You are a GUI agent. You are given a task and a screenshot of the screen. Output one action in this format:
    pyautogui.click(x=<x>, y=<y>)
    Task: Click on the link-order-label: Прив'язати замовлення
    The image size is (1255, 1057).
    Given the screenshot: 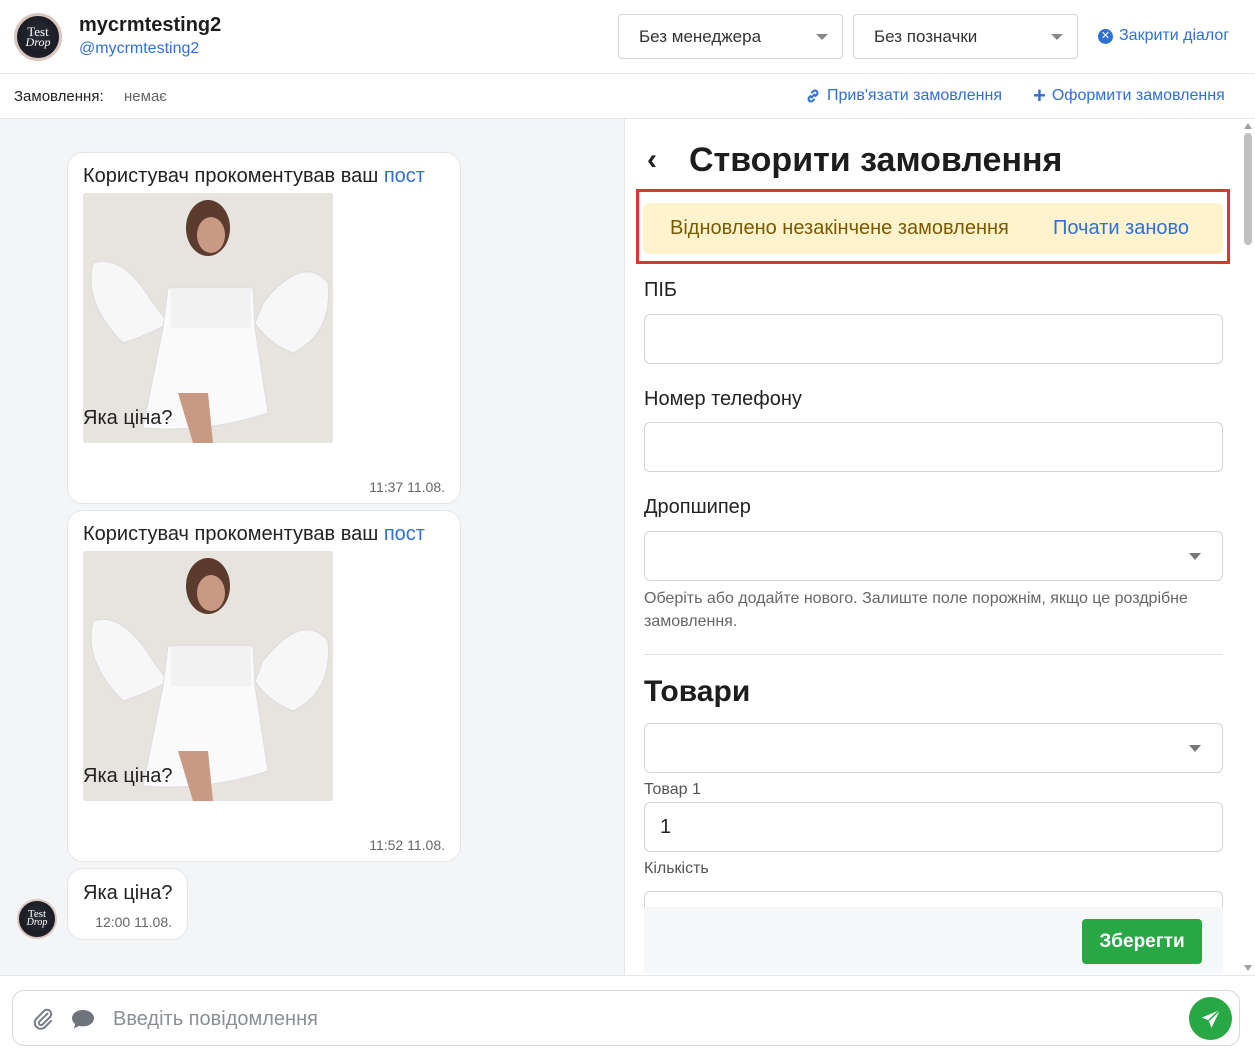 What is the action you would take?
    pyautogui.click(x=914, y=95)
    